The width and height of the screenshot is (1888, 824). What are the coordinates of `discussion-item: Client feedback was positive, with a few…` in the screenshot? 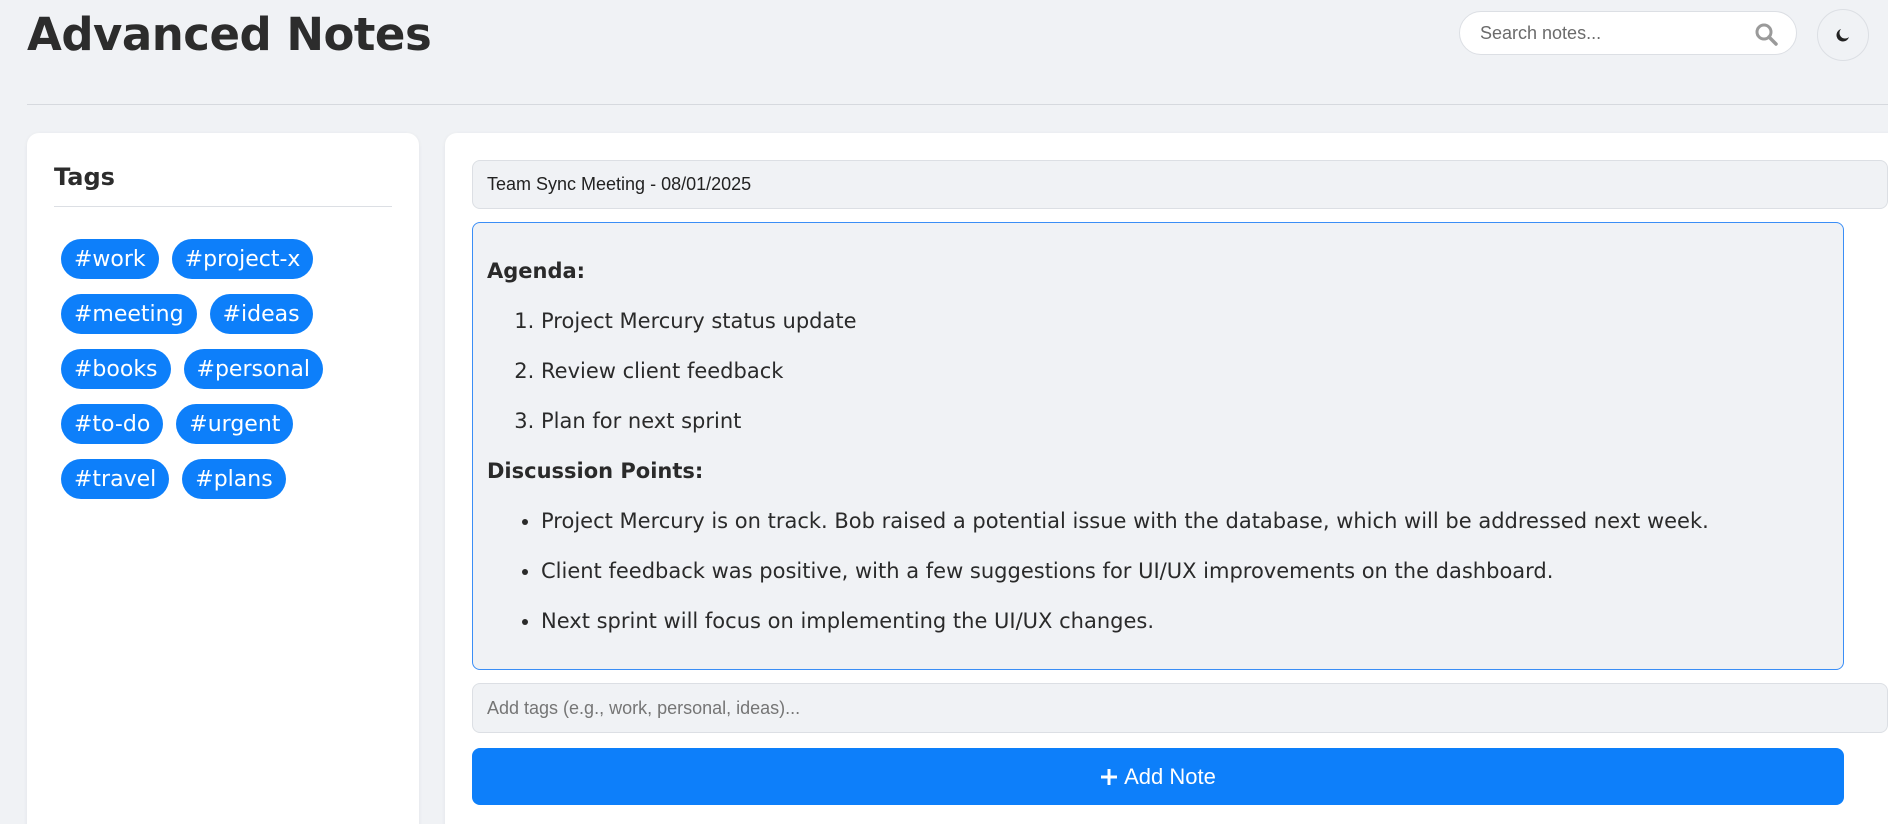 It's located at (1185, 582).